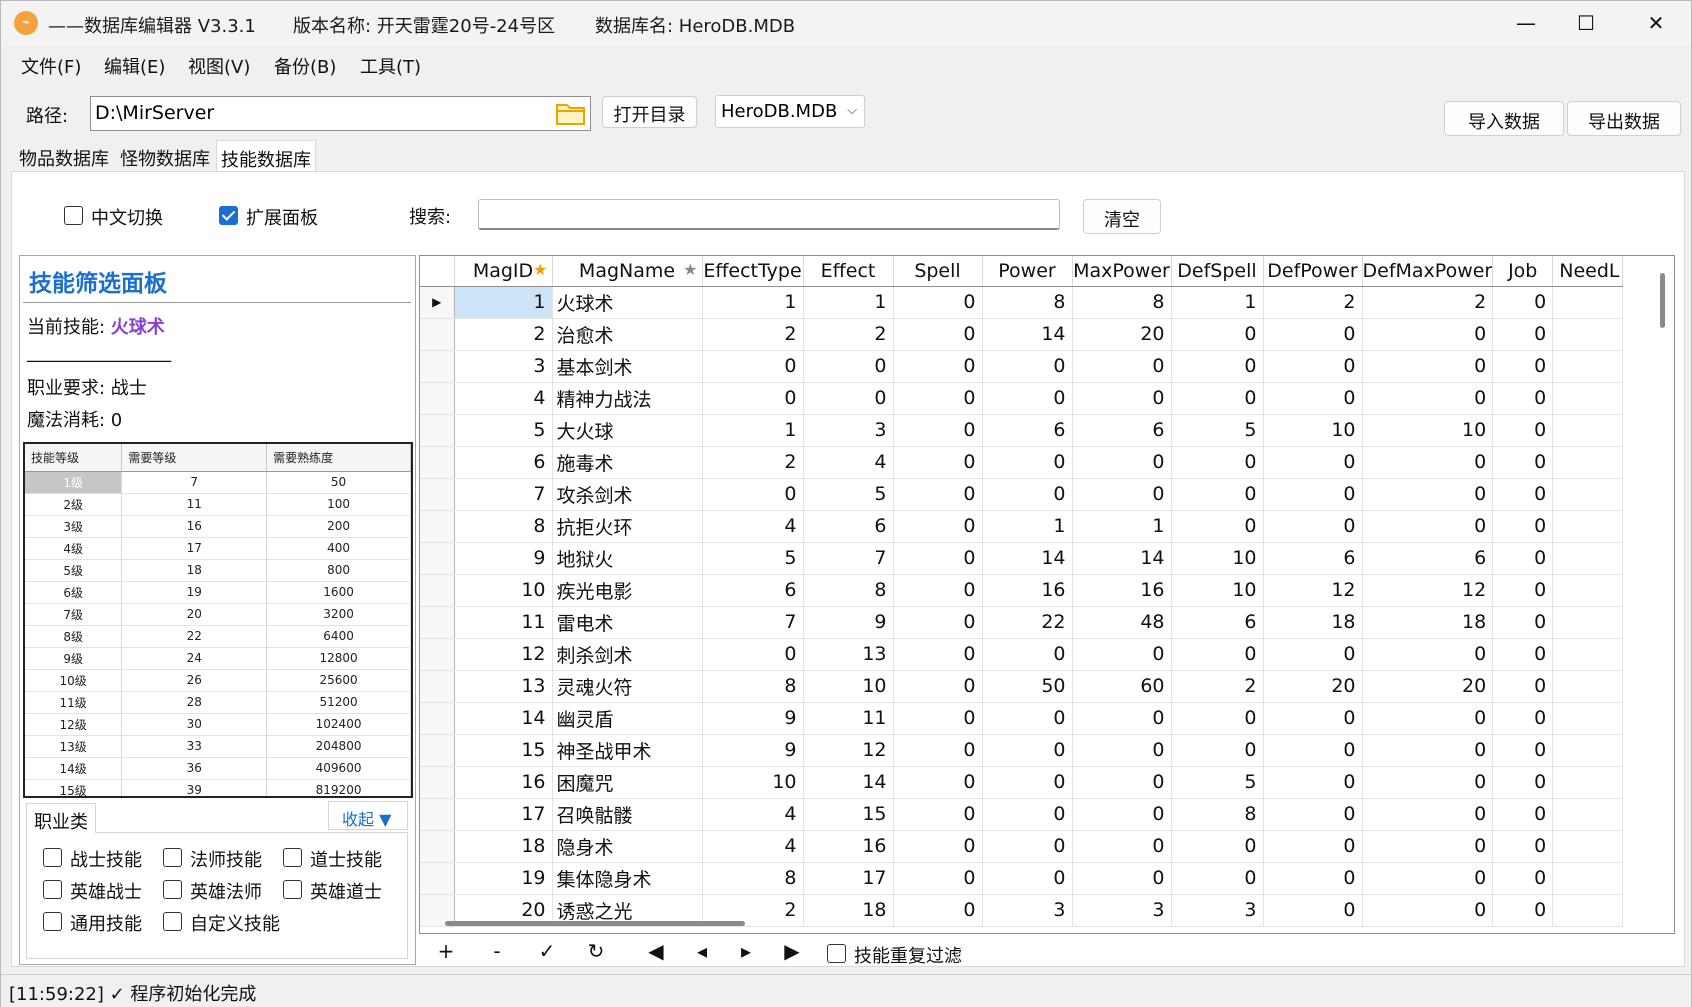 Image resolution: width=1692 pixels, height=1007 pixels. What do you see at coordinates (194, 570) in the screenshot?
I see `level-cell: 18` at bounding box center [194, 570].